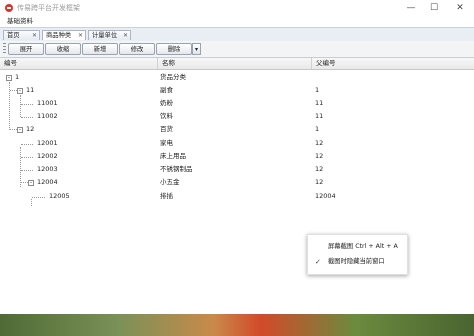 The width and height of the screenshot is (474, 336). What do you see at coordinates (237, 90) in the screenshot?
I see `table-row: - 11 副食 1` at bounding box center [237, 90].